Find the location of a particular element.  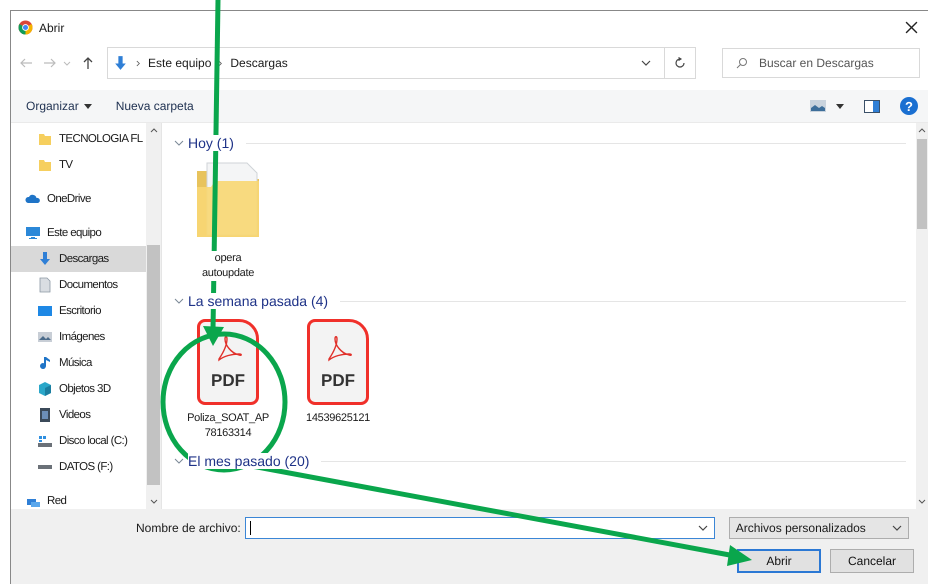

view-options-icon is located at coordinates (818, 106).